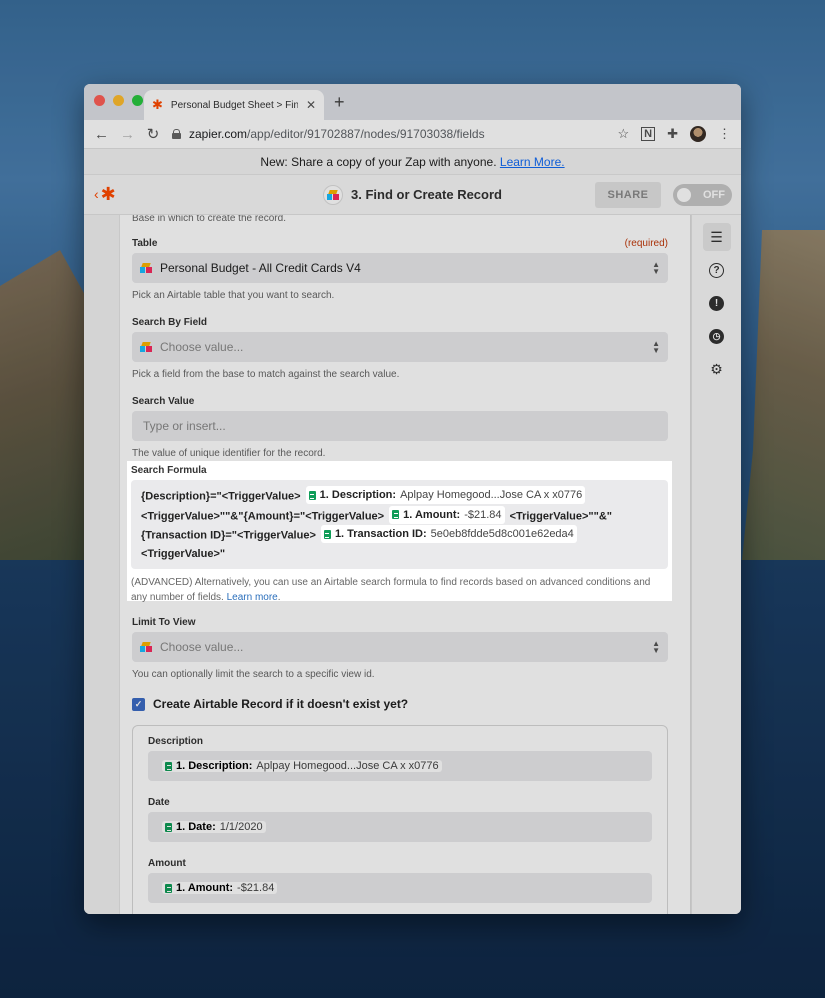 The height and width of the screenshot is (998, 825). I want to click on create-record-checkbox: ✓, so click(138, 704).